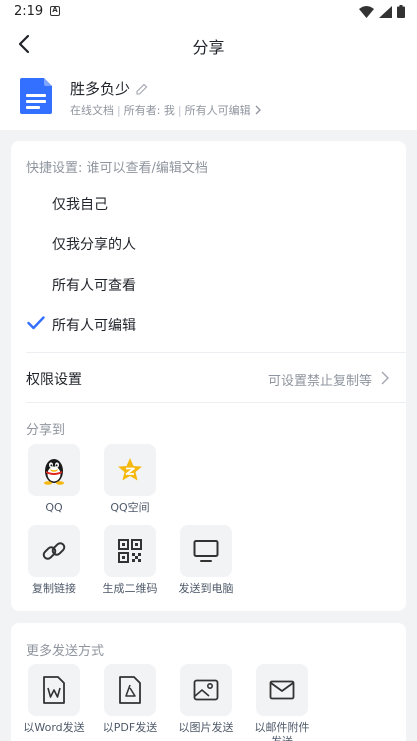 This screenshot has width=417, height=741. What do you see at coordinates (94, 326) in the screenshot?
I see `option-label: 所有人可编辑` at bounding box center [94, 326].